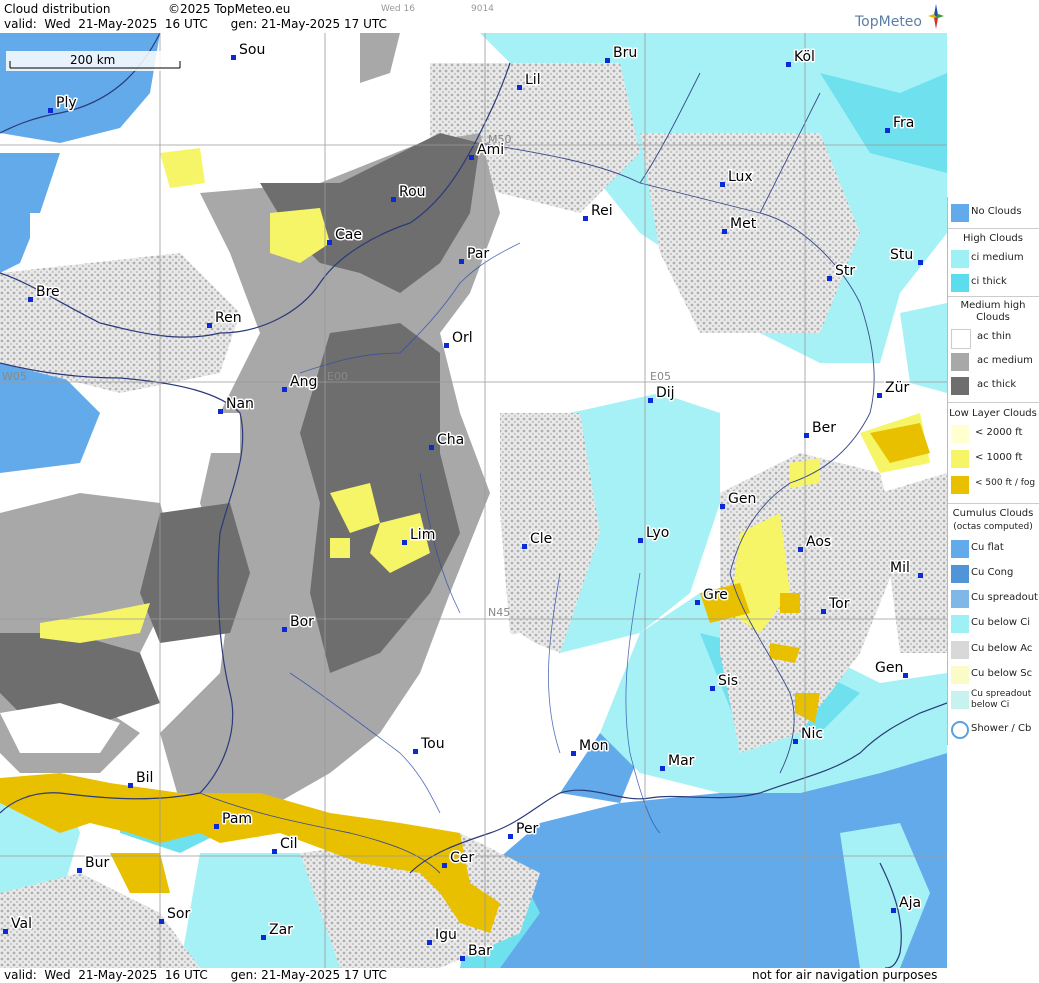 The width and height of the screenshot is (1039, 983). I want to click on legend-ci-thick: ci thick, so click(994, 283).